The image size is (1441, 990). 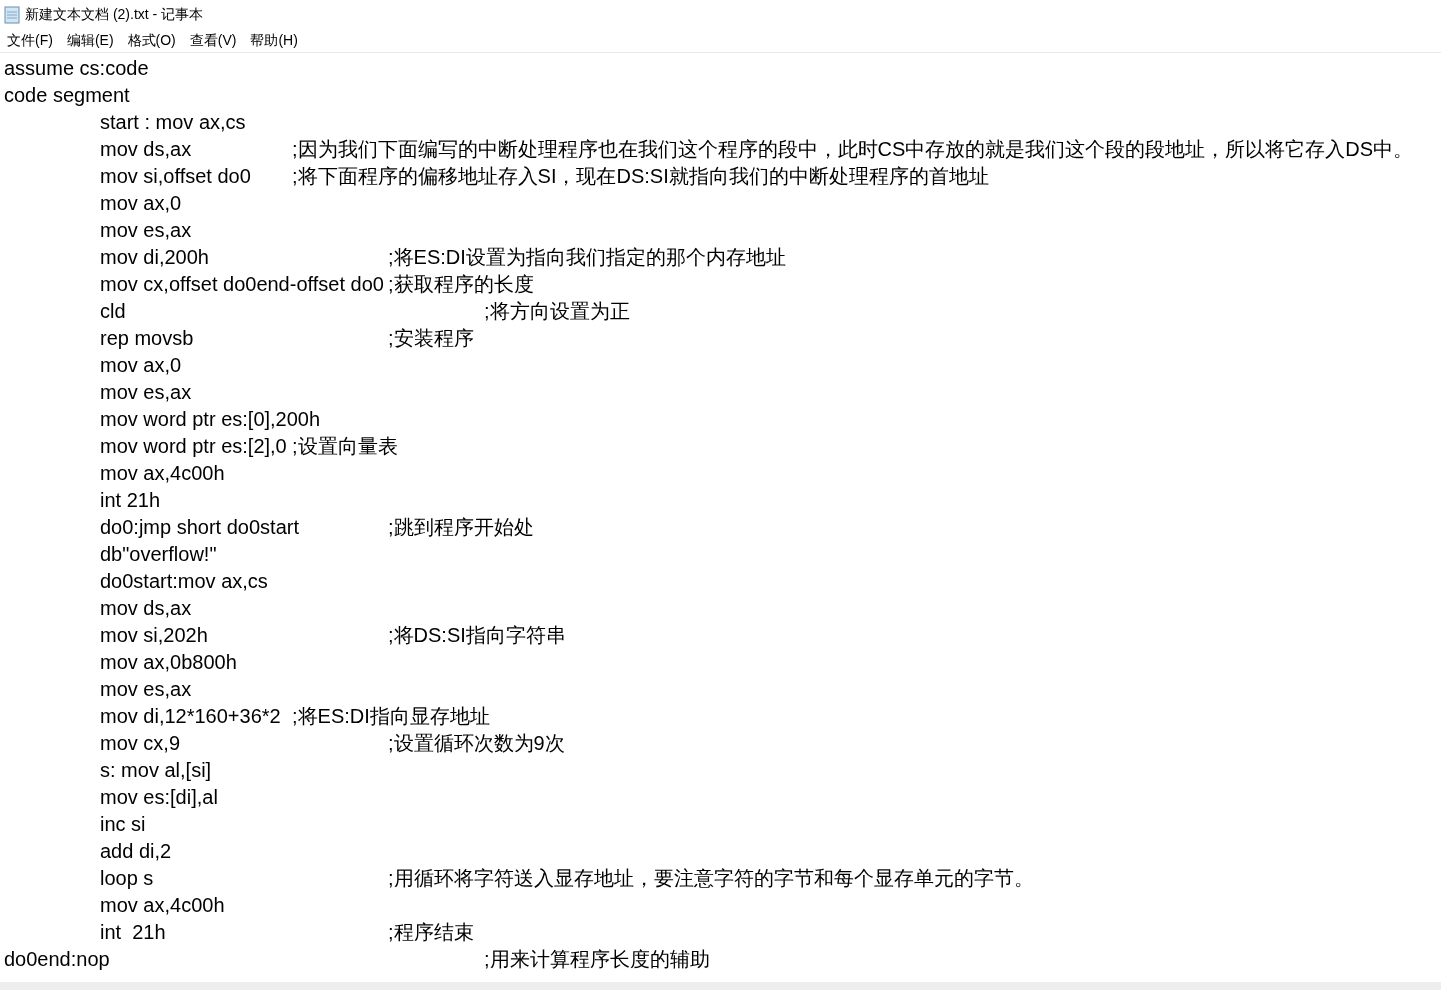 I want to click on code-line: rep movsb ;安装程序, so click(x=287, y=338).